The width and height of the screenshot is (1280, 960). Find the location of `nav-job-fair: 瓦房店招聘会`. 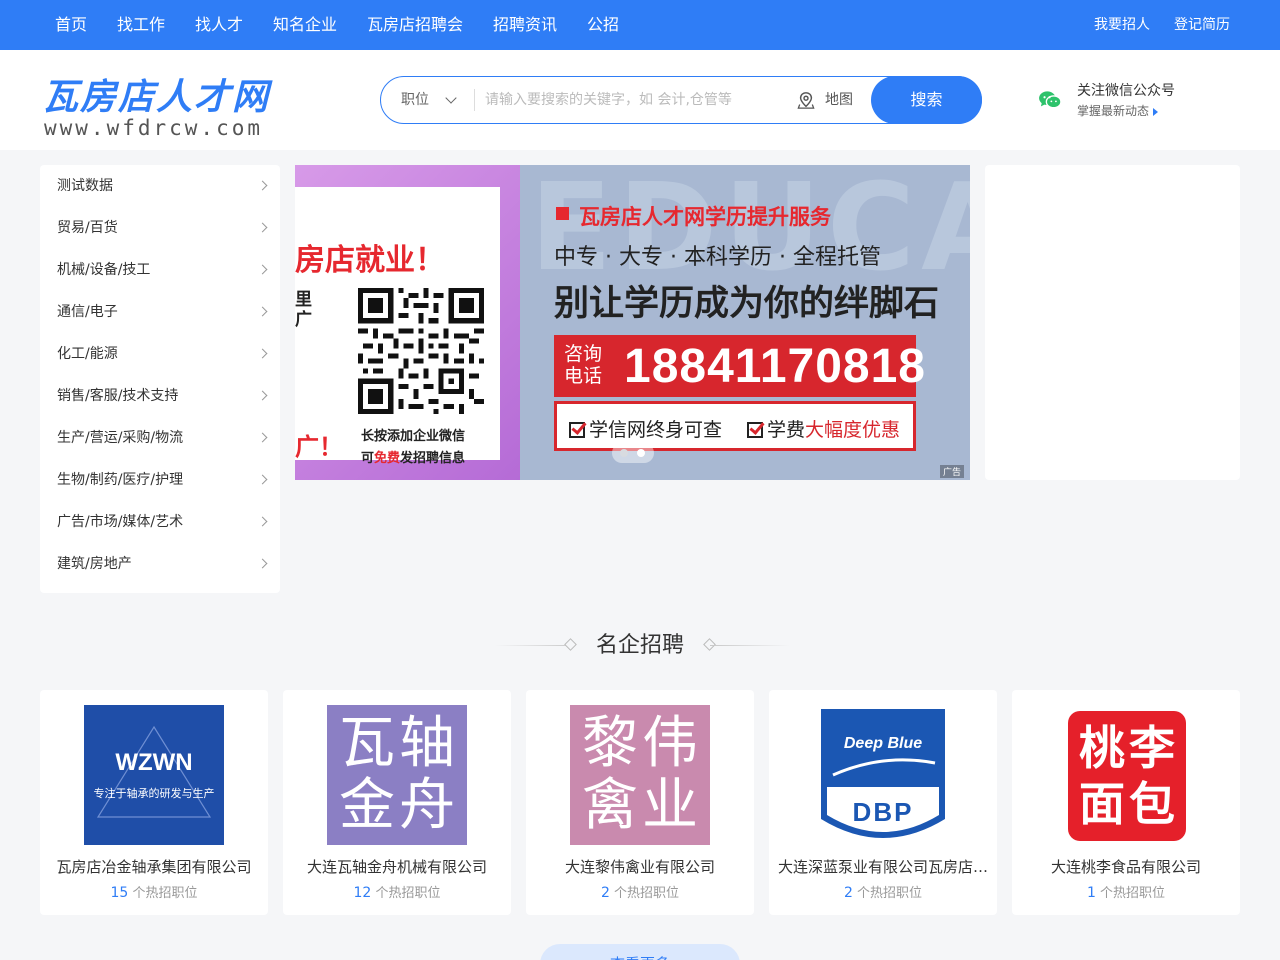

nav-job-fair: 瓦房店招聘会 is located at coordinates (415, 25).